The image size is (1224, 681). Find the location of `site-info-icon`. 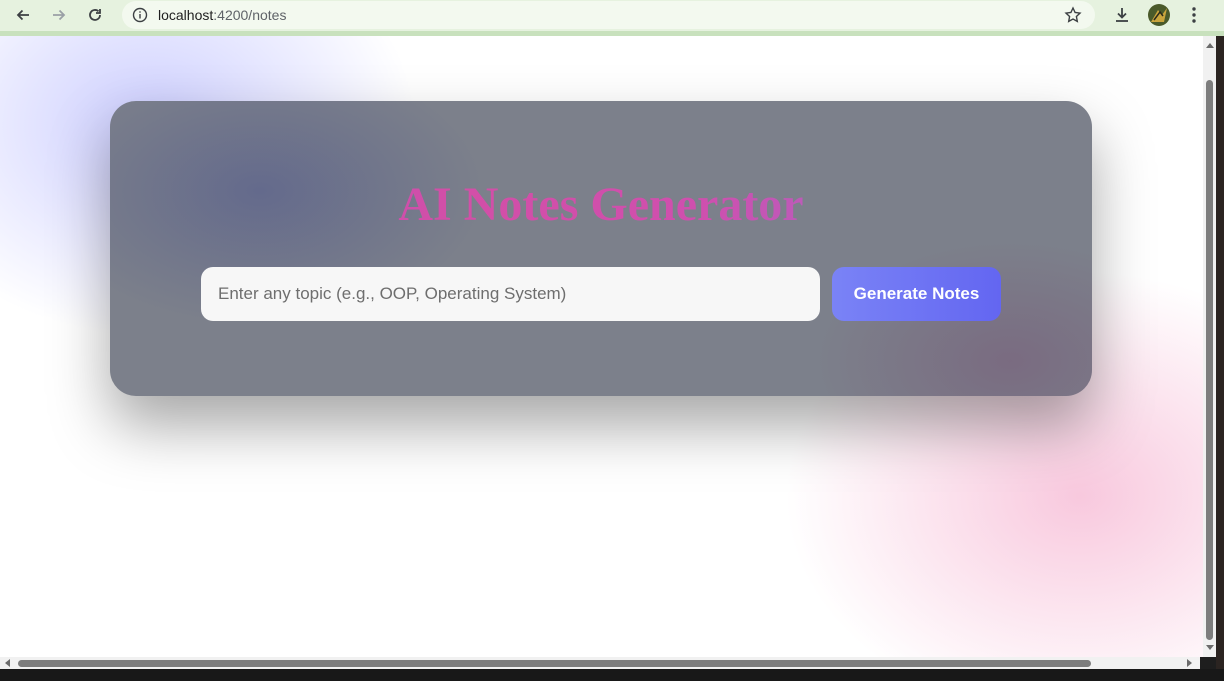

site-info-icon is located at coordinates (140, 15).